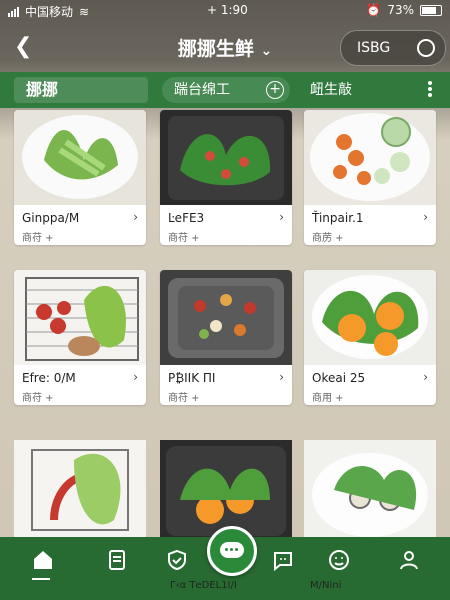 The image size is (450, 600). I want to click on wifi-icon: ≋, so click(84, 11).